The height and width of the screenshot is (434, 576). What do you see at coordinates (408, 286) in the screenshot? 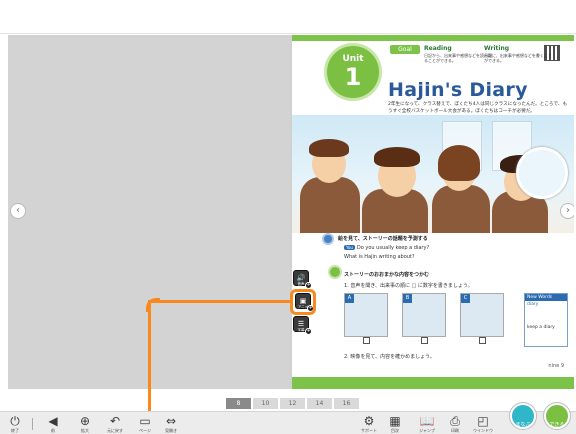
I see `task-1: 1. 音声を聞き、出来事の順に □ に数字を書きましょう。` at bounding box center [408, 286].